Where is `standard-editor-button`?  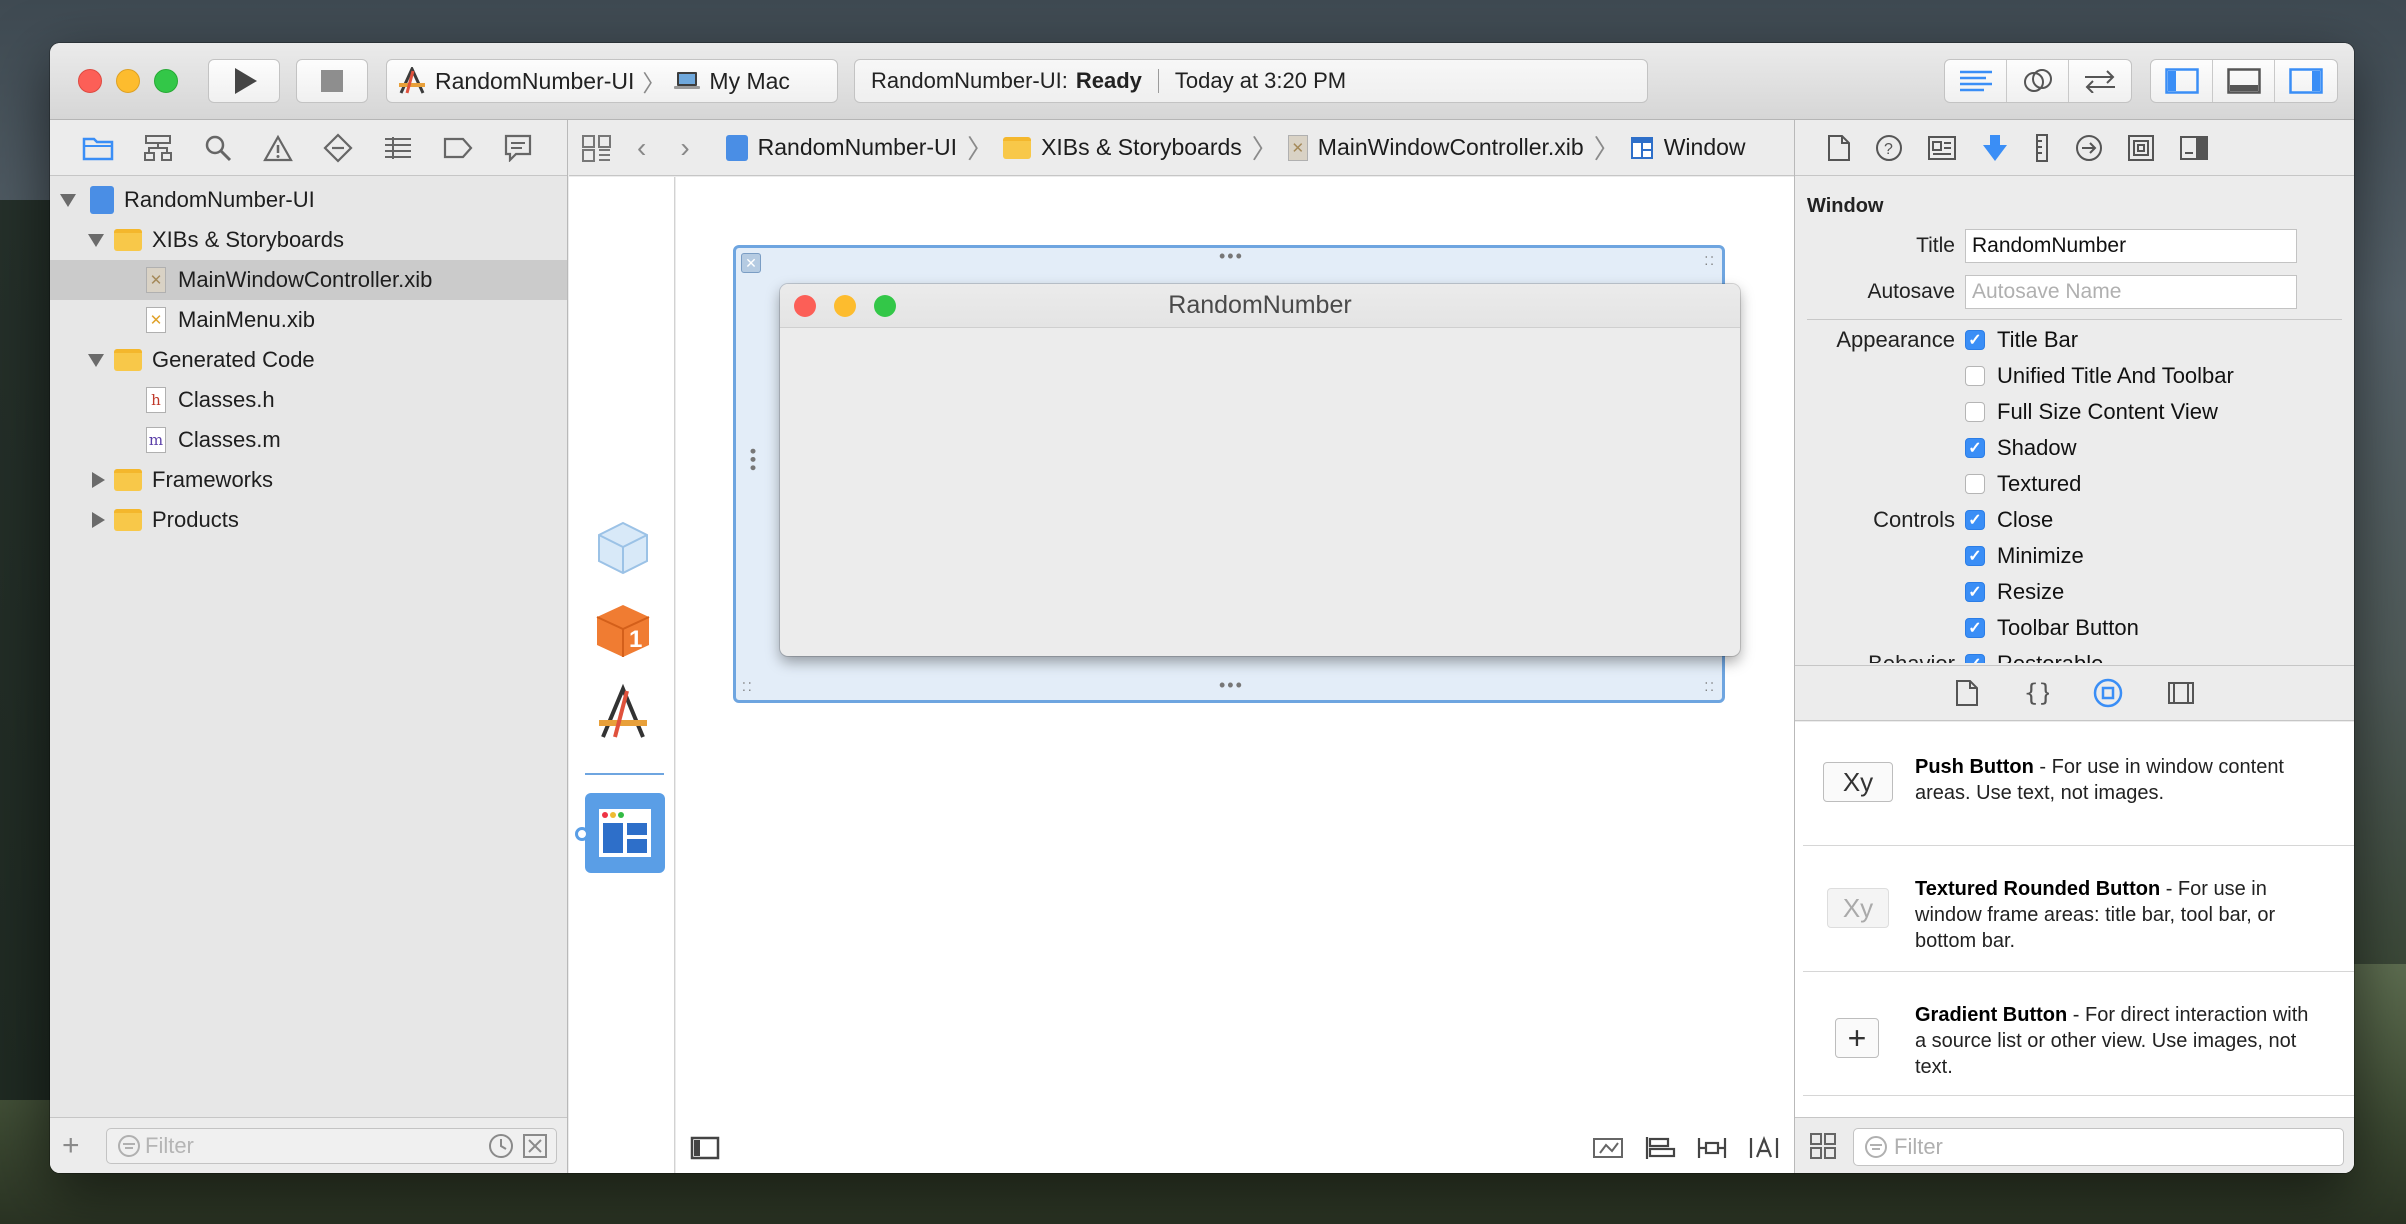
standard-editor-button is located at coordinates (1976, 81).